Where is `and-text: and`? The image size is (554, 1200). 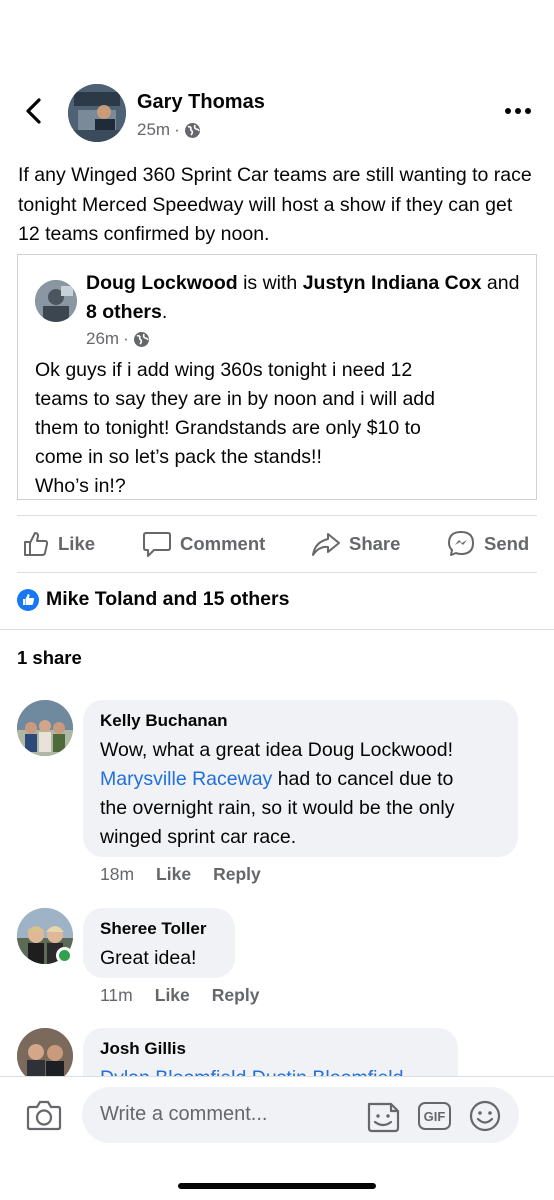 and-text: and is located at coordinates (503, 283).